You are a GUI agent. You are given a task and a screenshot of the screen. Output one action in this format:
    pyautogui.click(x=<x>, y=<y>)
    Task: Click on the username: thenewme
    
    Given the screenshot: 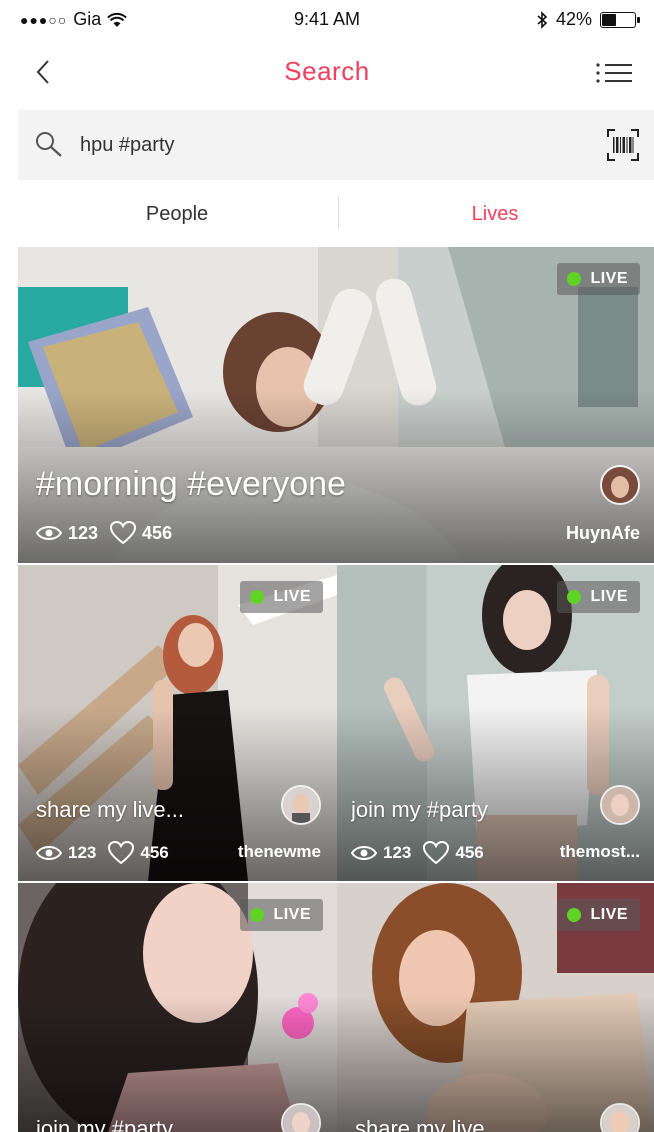 What is the action you would take?
    pyautogui.click(x=279, y=852)
    